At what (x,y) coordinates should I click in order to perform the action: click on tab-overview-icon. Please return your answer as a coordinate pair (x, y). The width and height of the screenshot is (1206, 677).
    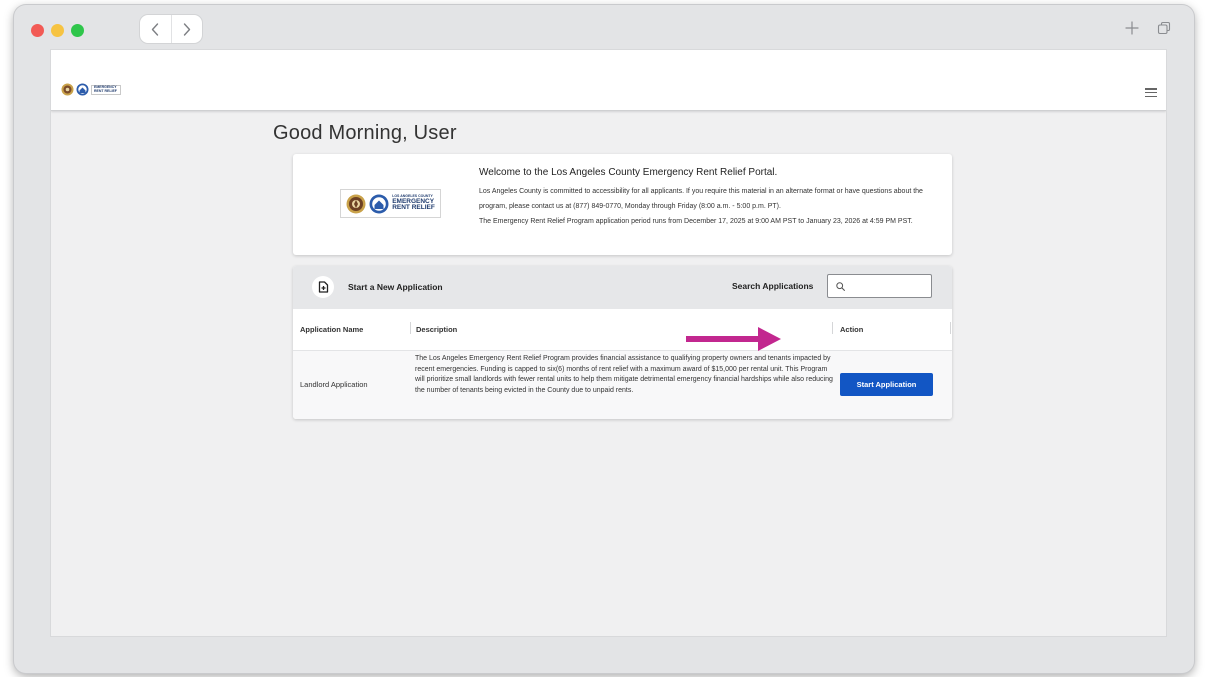
    Looking at the image, I should click on (1164, 28).